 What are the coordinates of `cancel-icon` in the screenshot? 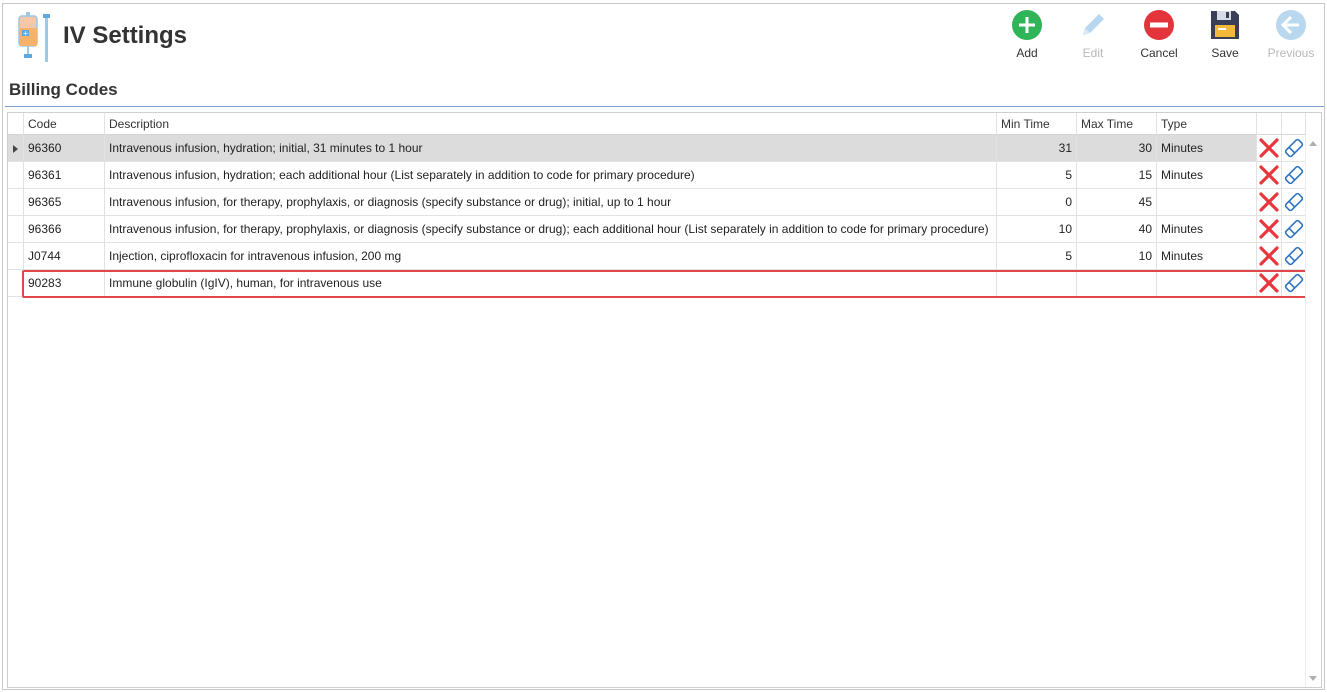 It's located at (1159, 25).